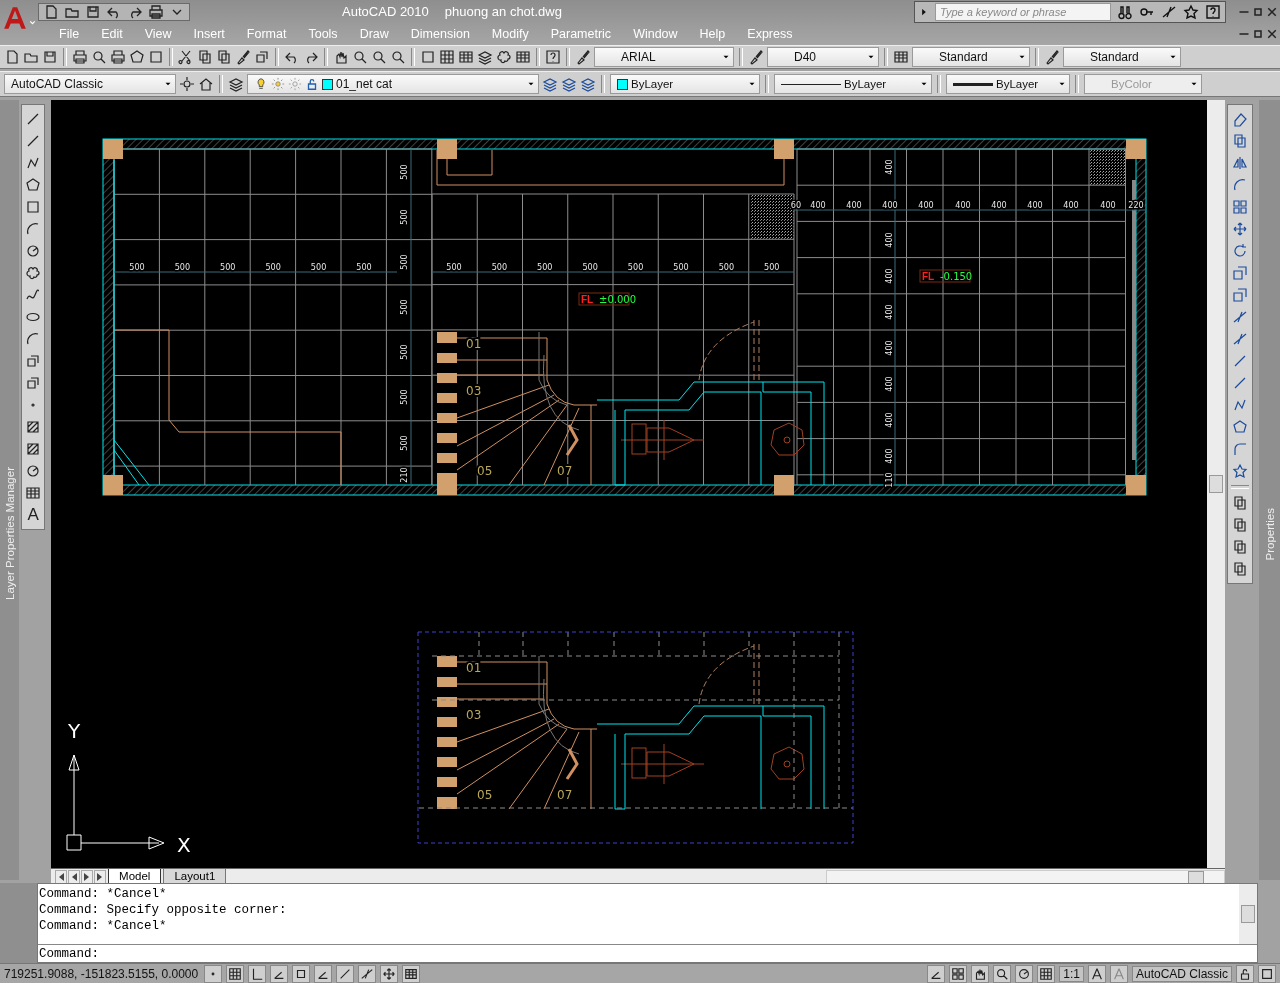 This screenshot has height=983, width=1280. What do you see at coordinates (50, 57) in the screenshot?
I see `save-icon` at bounding box center [50, 57].